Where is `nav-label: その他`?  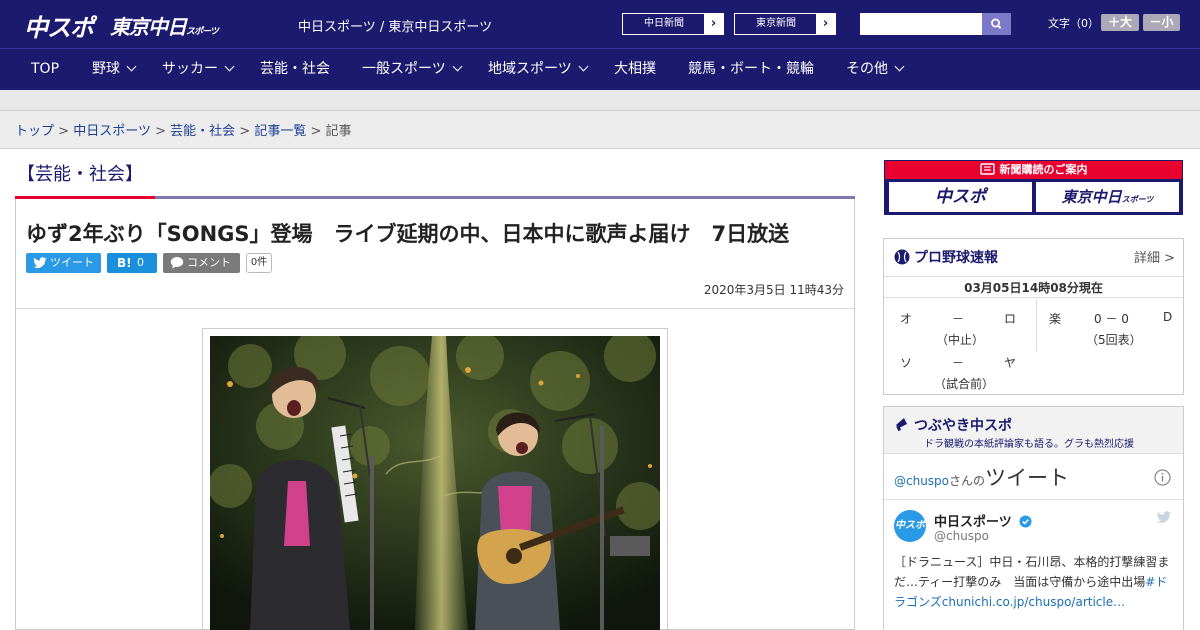 nav-label: その他 is located at coordinates (867, 69).